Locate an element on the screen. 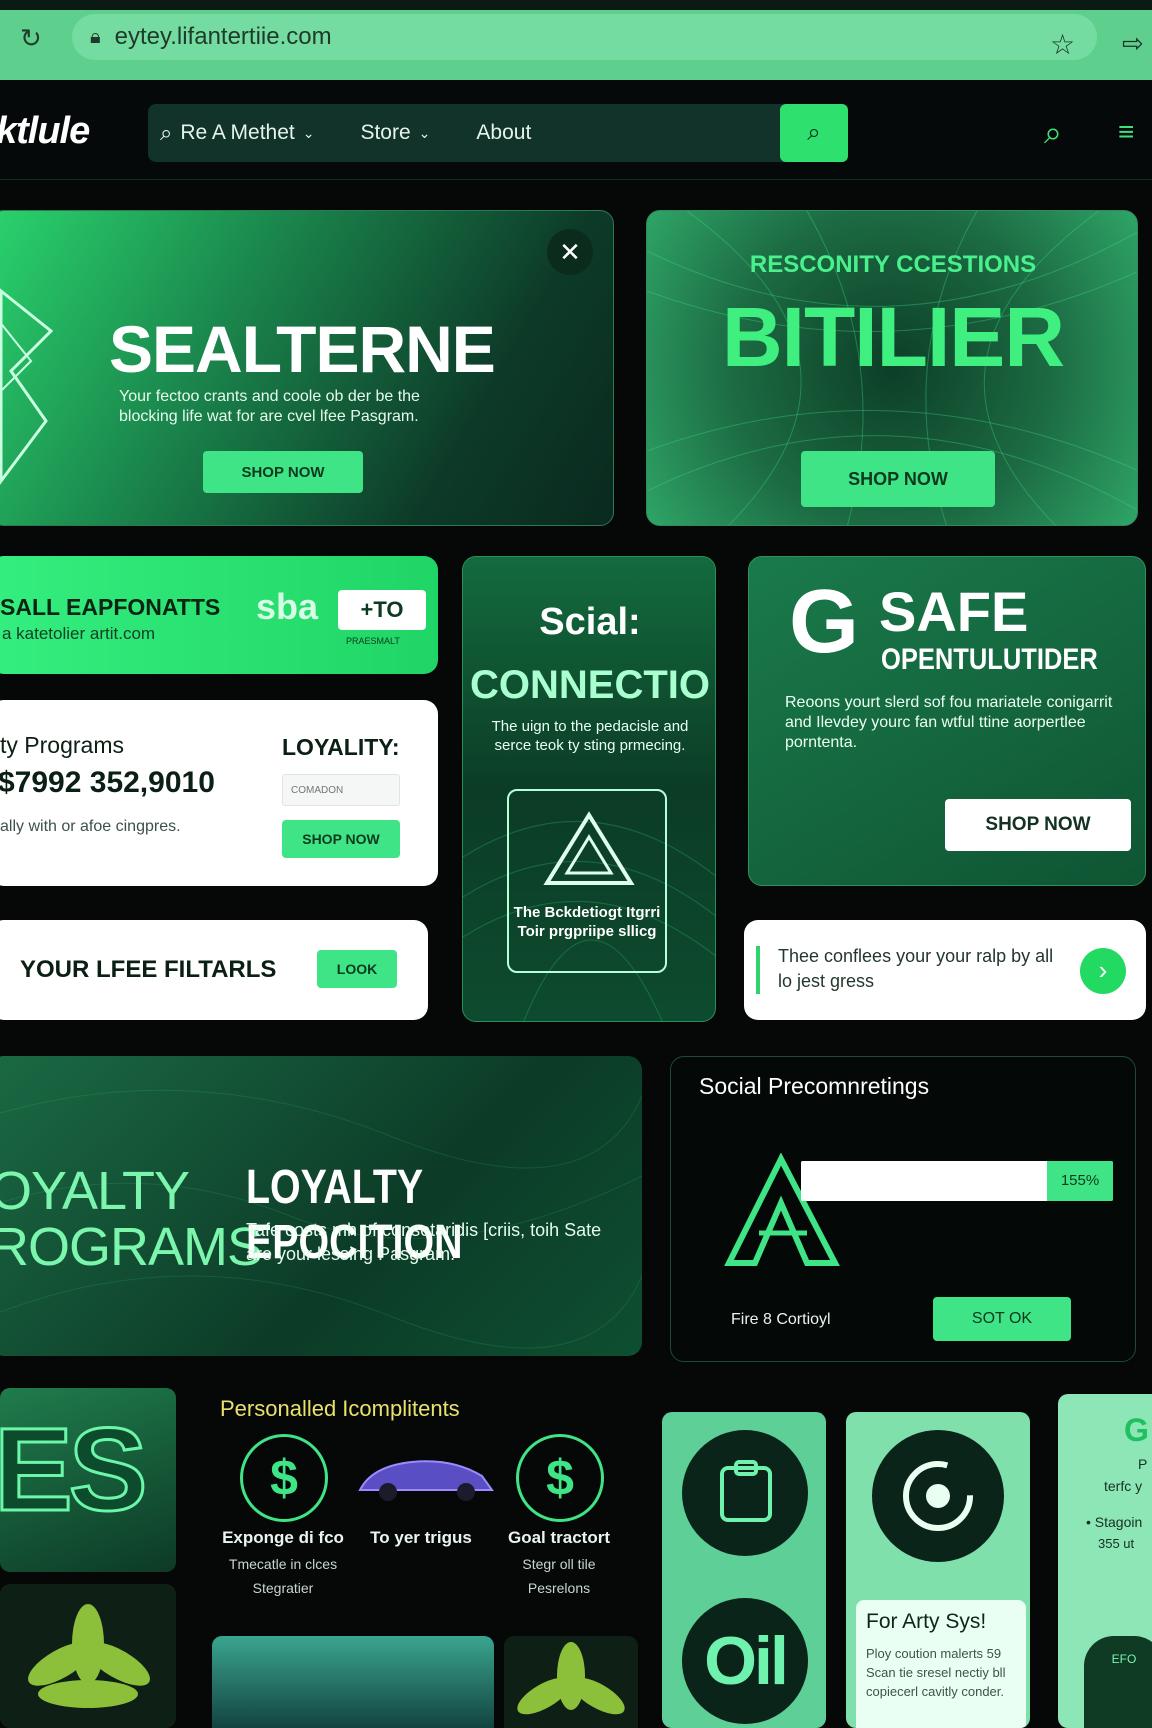 This screenshot has width=1152, height=1728. oil-text: Oil is located at coordinates (745, 1661).